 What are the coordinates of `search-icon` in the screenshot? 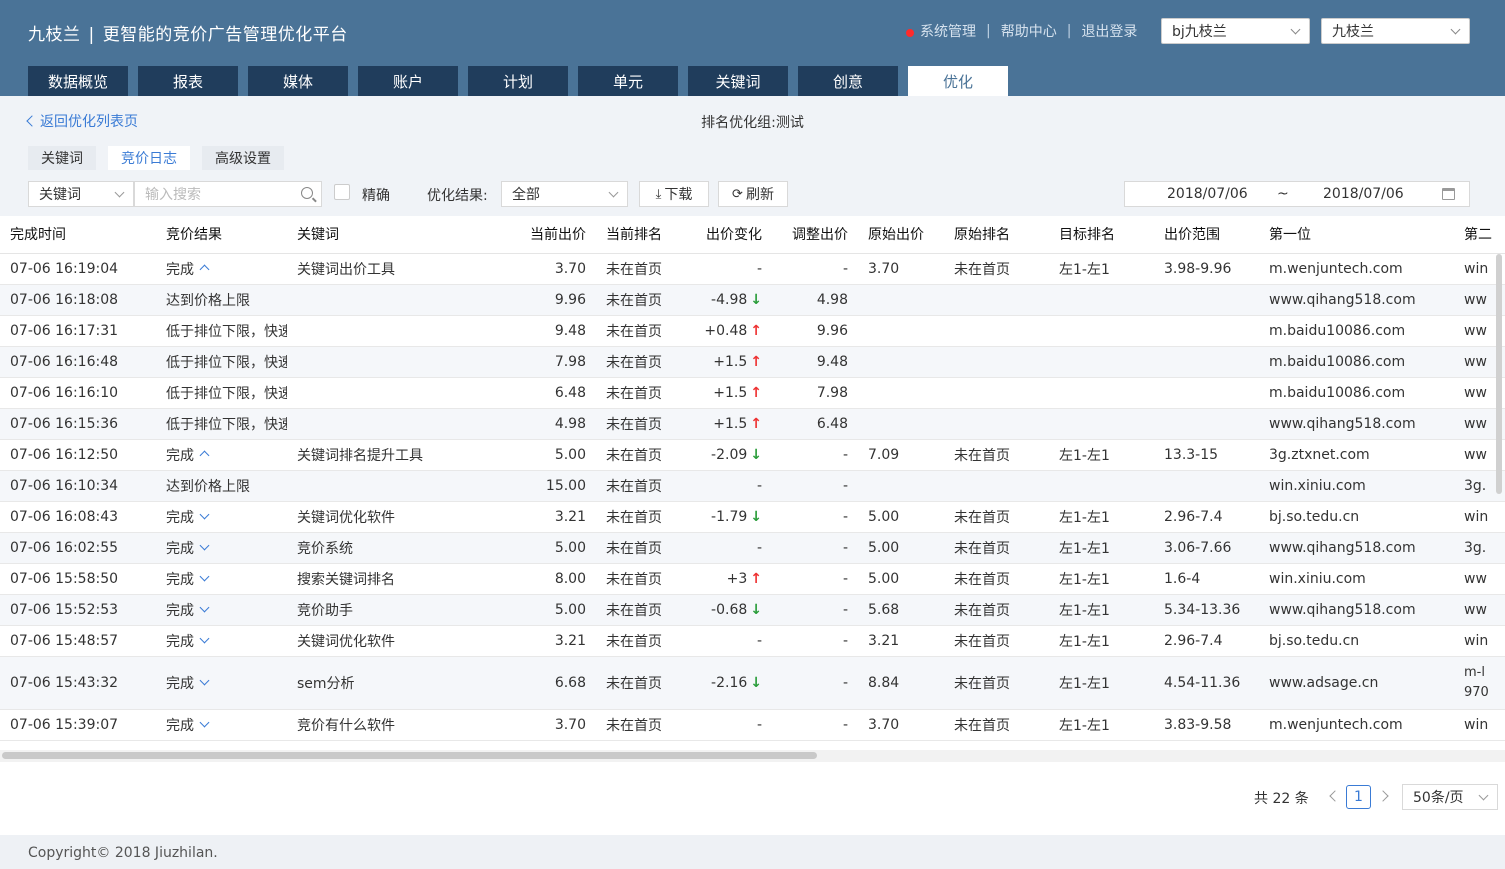 It's located at (307, 193).